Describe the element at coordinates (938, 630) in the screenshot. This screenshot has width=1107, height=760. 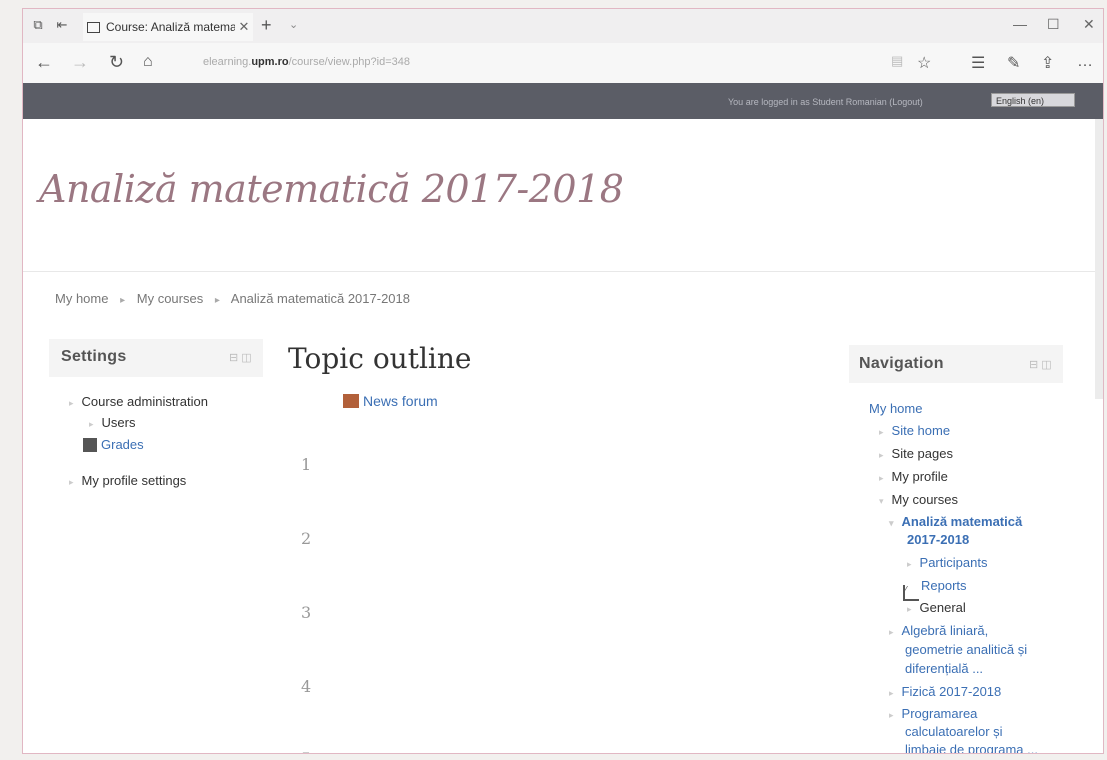
I see `nav-course-algebra: ▸ Algebră liniară,` at that location.